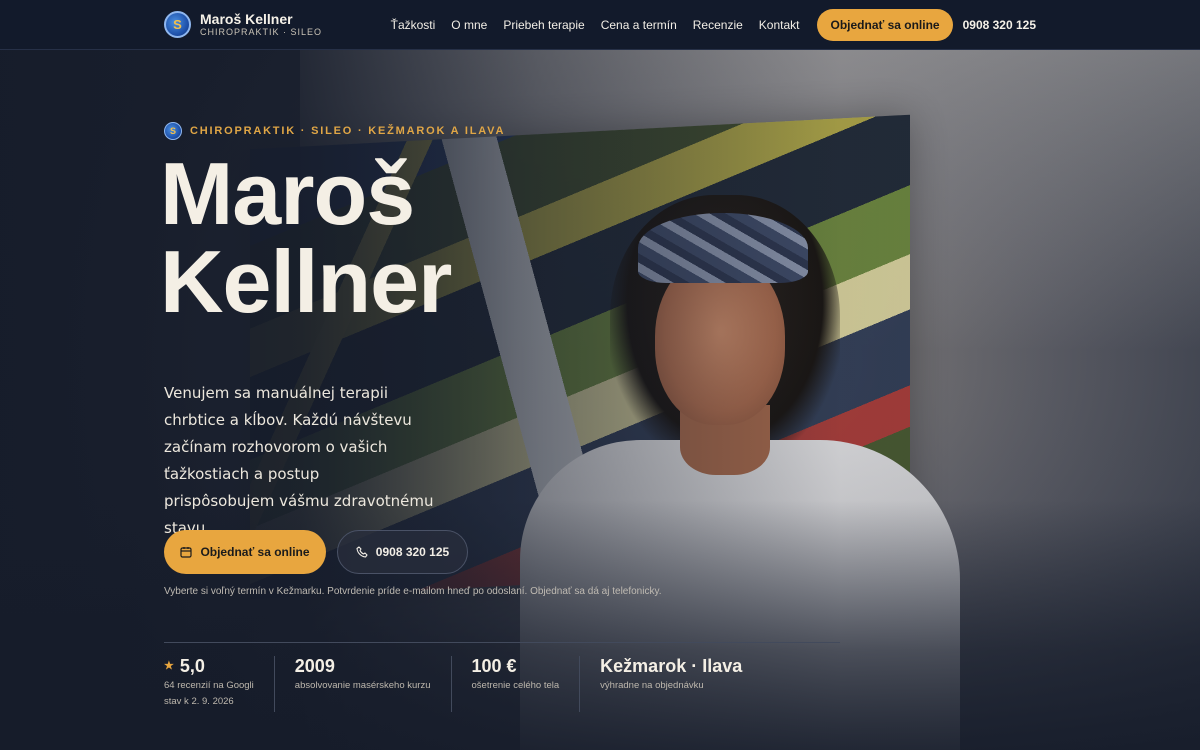 This screenshot has height=750, width=1200. Describe the element at coordinates (412, 552) in the screenshot. I see `hero-call-label: 0908 320 125` at that location.